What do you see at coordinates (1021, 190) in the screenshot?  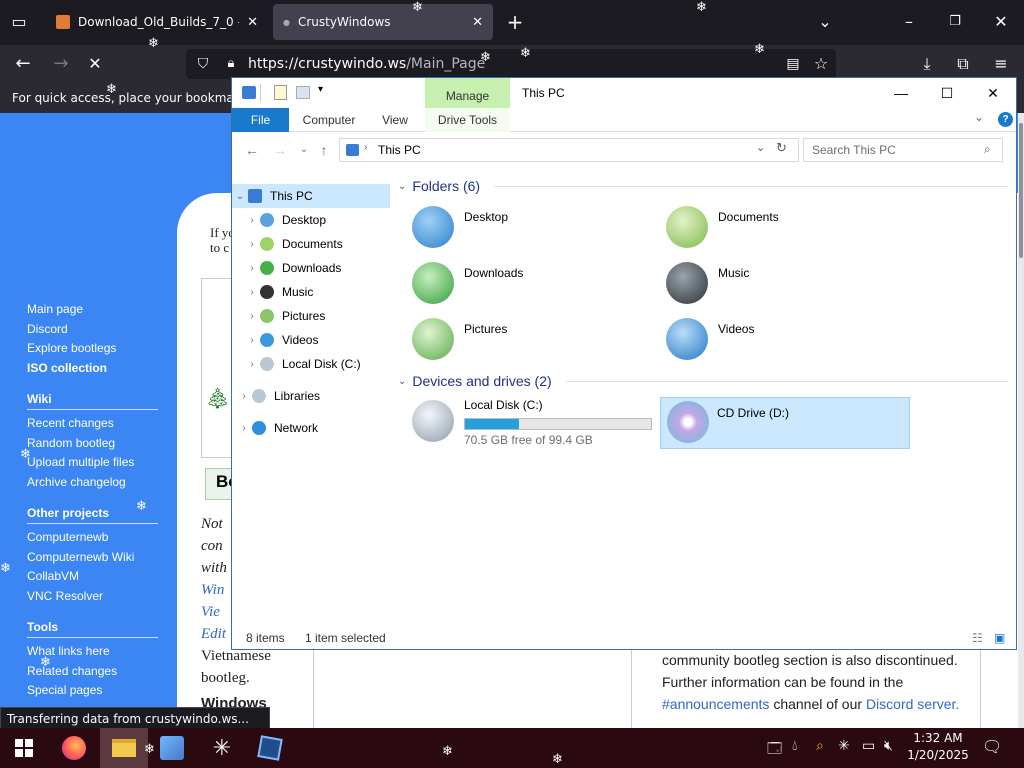 I see `scrollbar-thumb` at bounding box center [1021, 190].